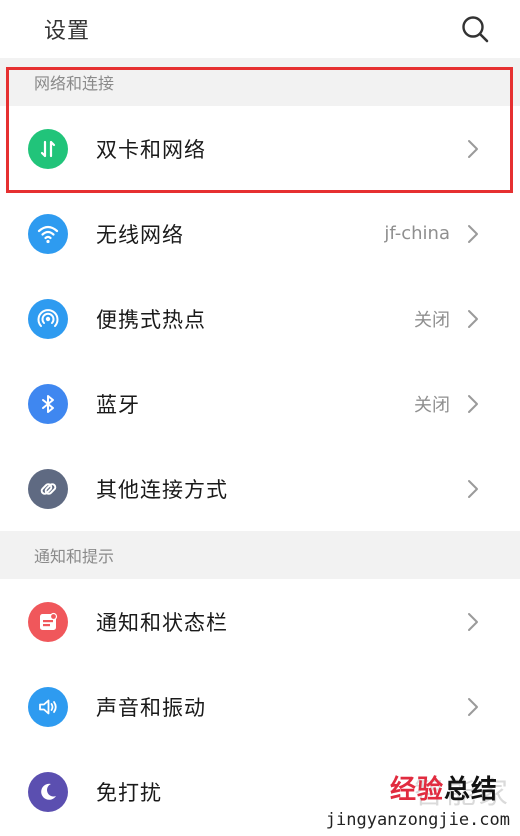 The height and width of the screenshot is (836, 520). I want to click on settings-item-wlan: 无线网络 jf-china, so click(260, 233).